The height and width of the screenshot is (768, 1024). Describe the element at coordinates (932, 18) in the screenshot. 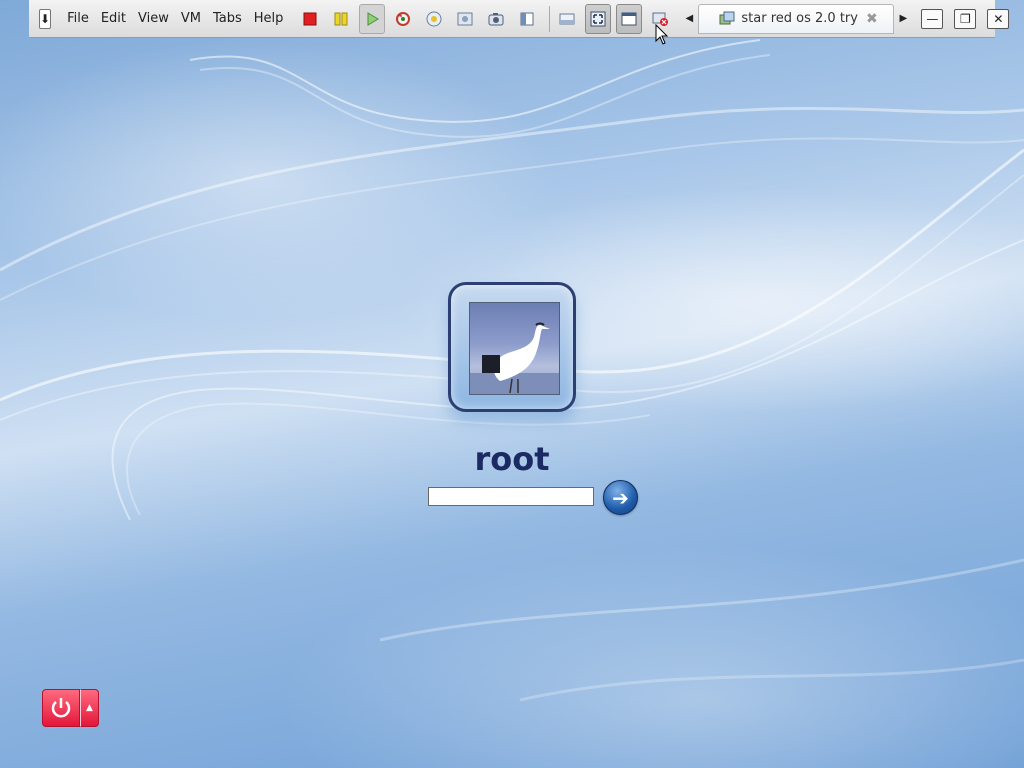

I see `minimize-button: —` at that location.